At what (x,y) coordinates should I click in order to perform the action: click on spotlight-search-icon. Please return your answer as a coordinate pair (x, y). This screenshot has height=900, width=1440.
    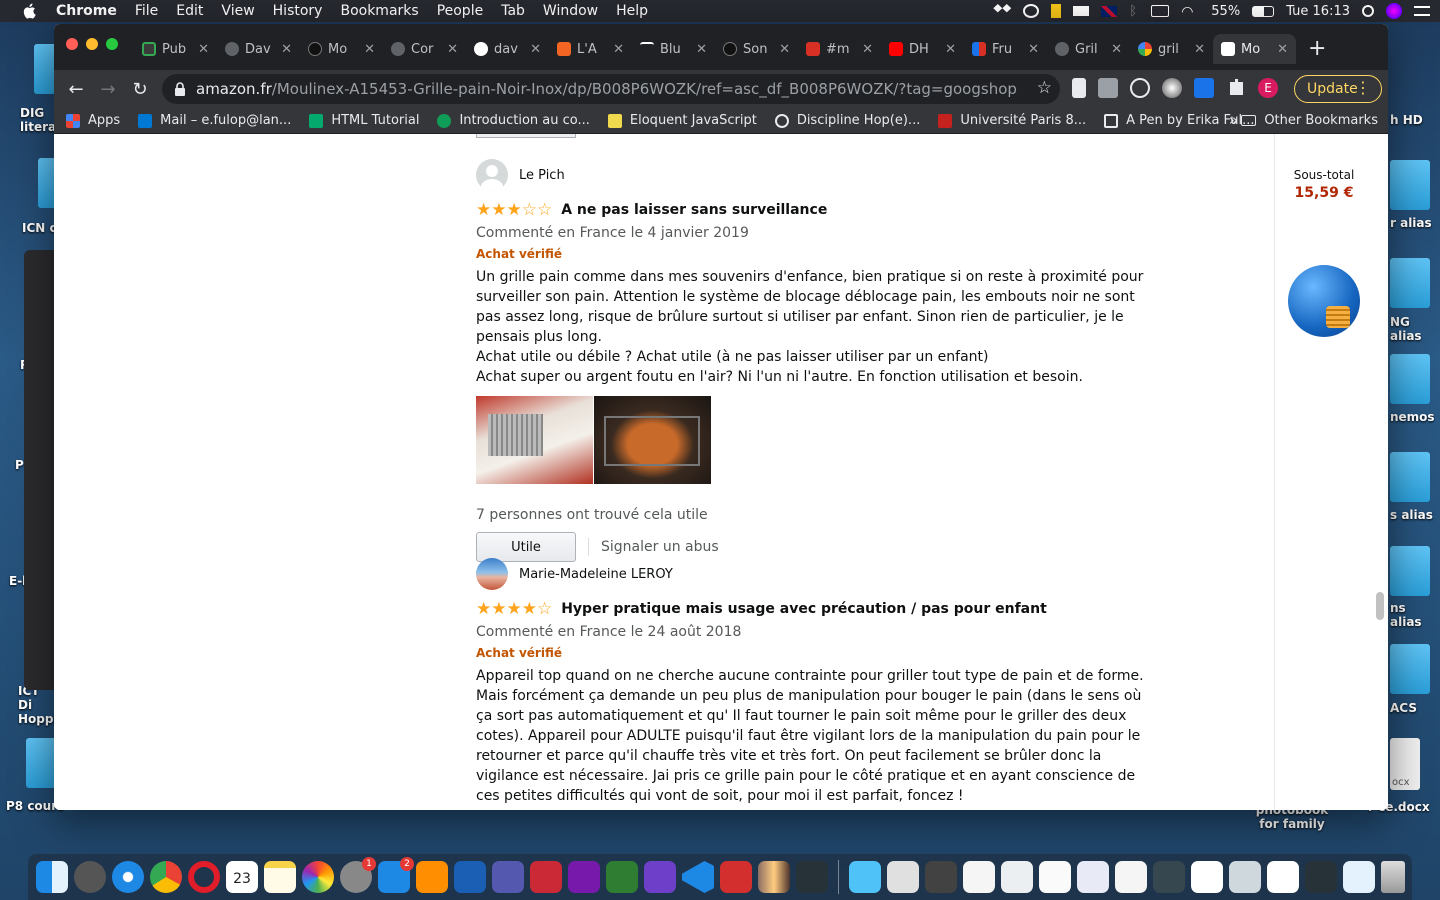
    Looking at the image, I should click on (1368, 11).